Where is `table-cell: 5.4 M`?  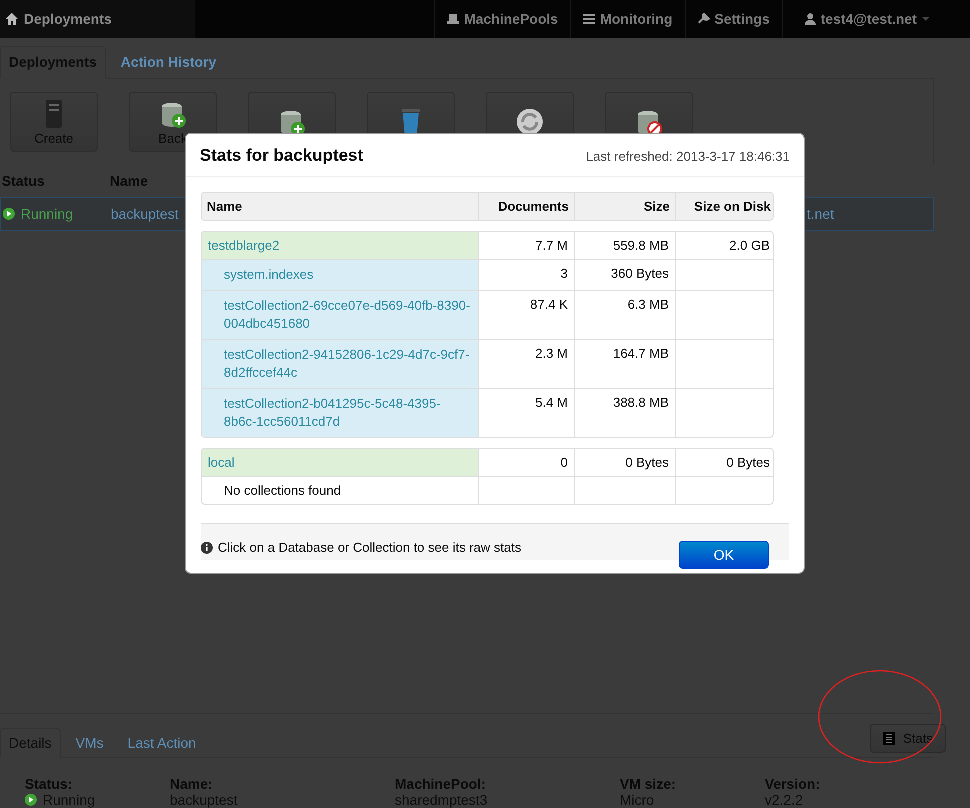 table-cell: 5.4 M is located at coordinates (526, 412).